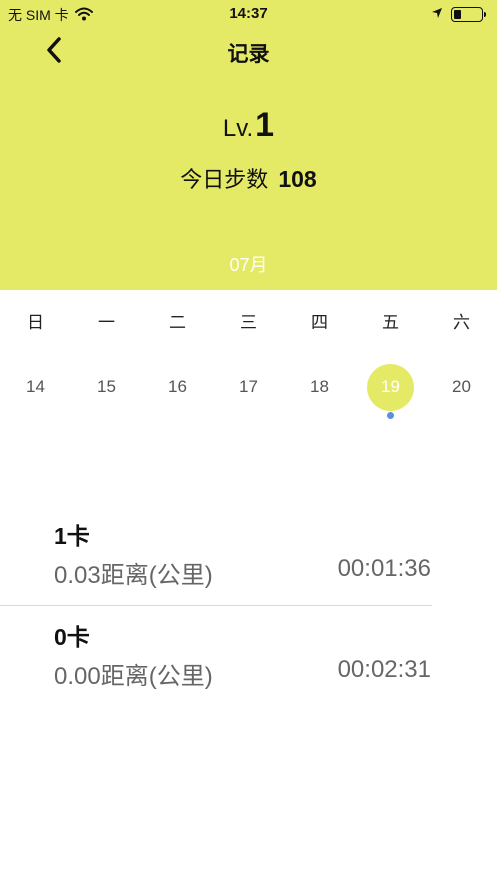  What do you see at coordinates (297, 179) in the screenshot?
I see `steps-value: 108` at bounding box center [297, 179].